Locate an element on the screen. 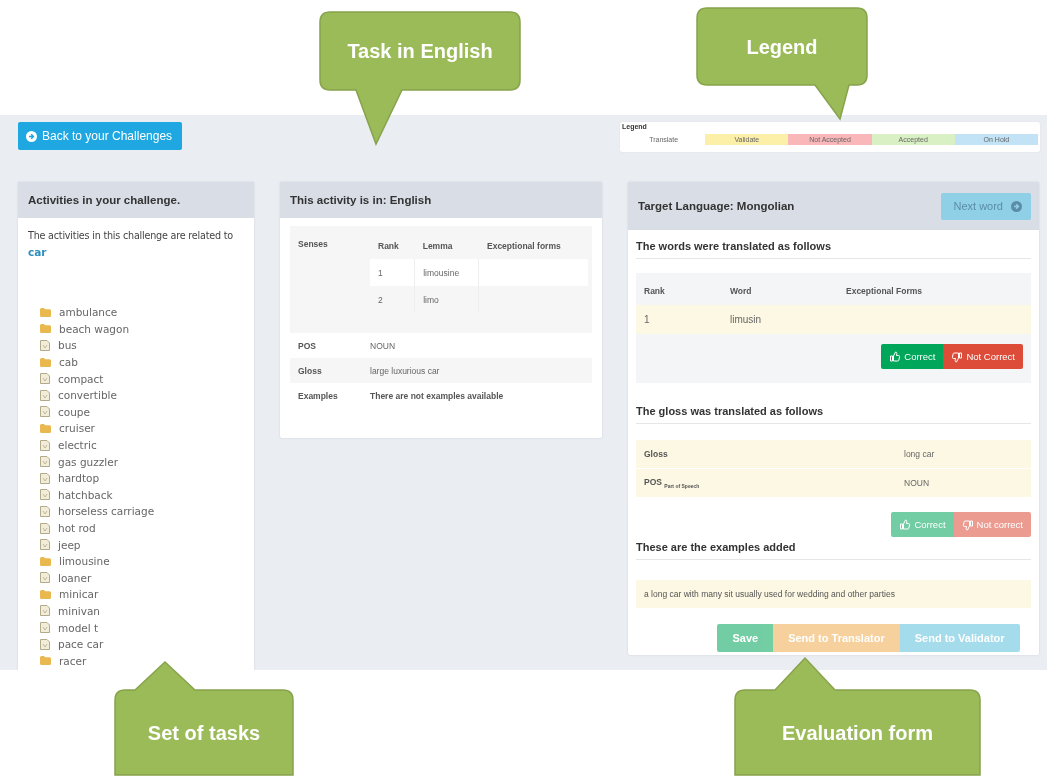 The width and height of the screenshot is (1047, 776). field-label: Senses is located at coordinates (313, 244).